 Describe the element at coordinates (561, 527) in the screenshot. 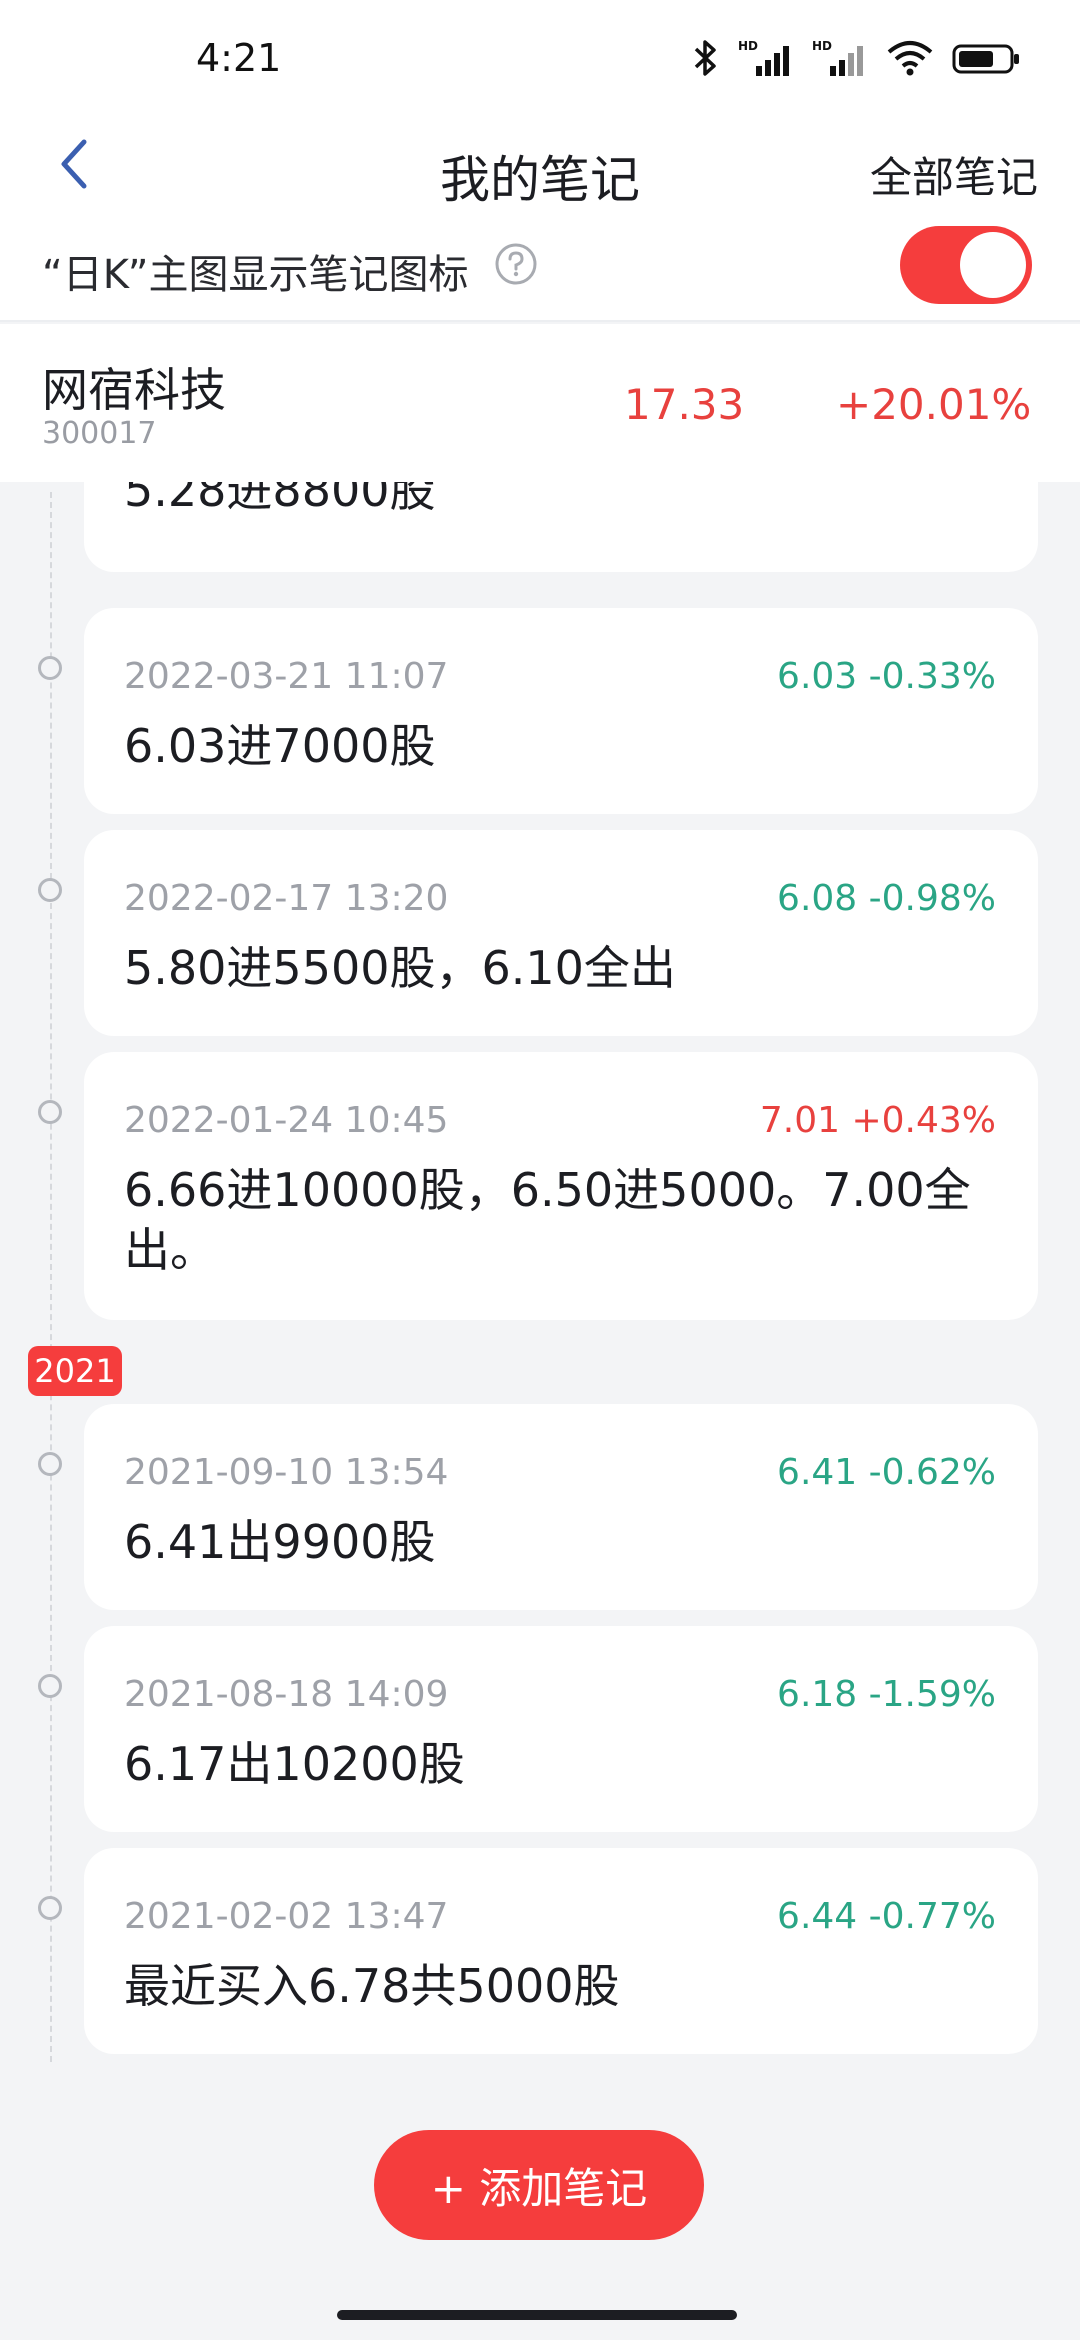

I see `note-card: 5.28进8800股` at that location.